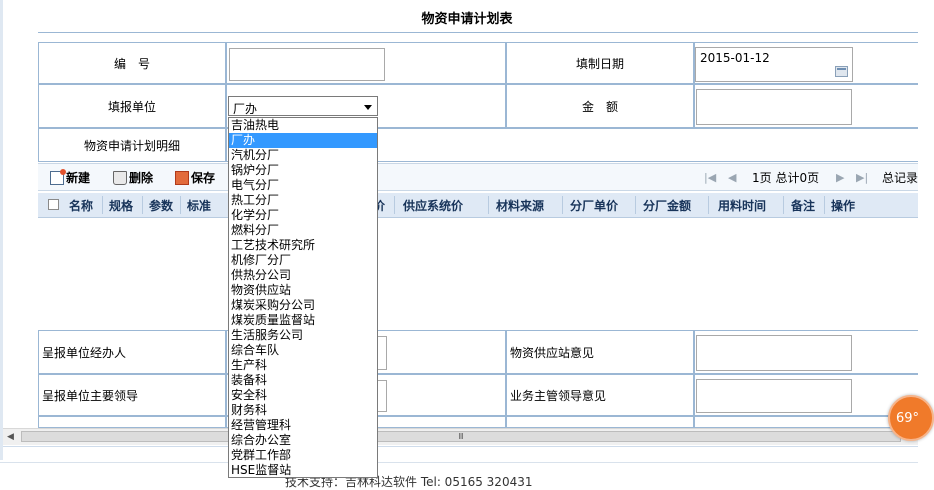  I want to click on date-value: 2015-01-12, so click(735, 58).